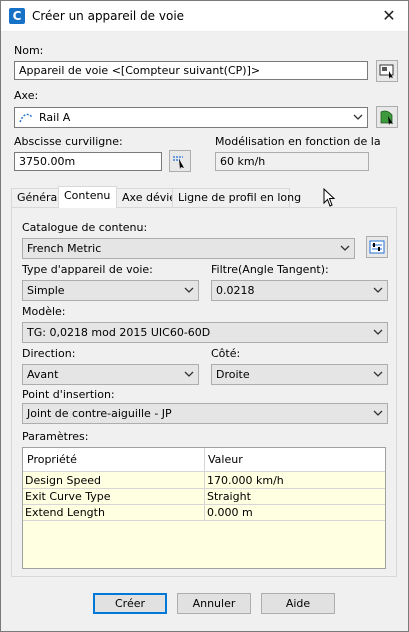  I want to click on create-button: Créer, so click(130, 603).